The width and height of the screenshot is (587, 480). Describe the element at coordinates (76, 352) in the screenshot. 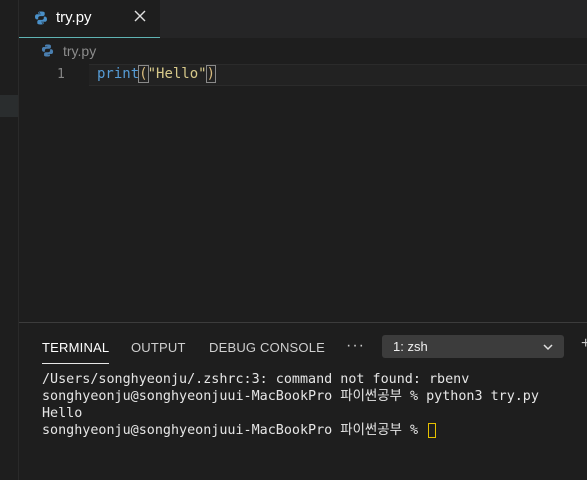

I see `tab-terminal: TERMINAL` at that location.